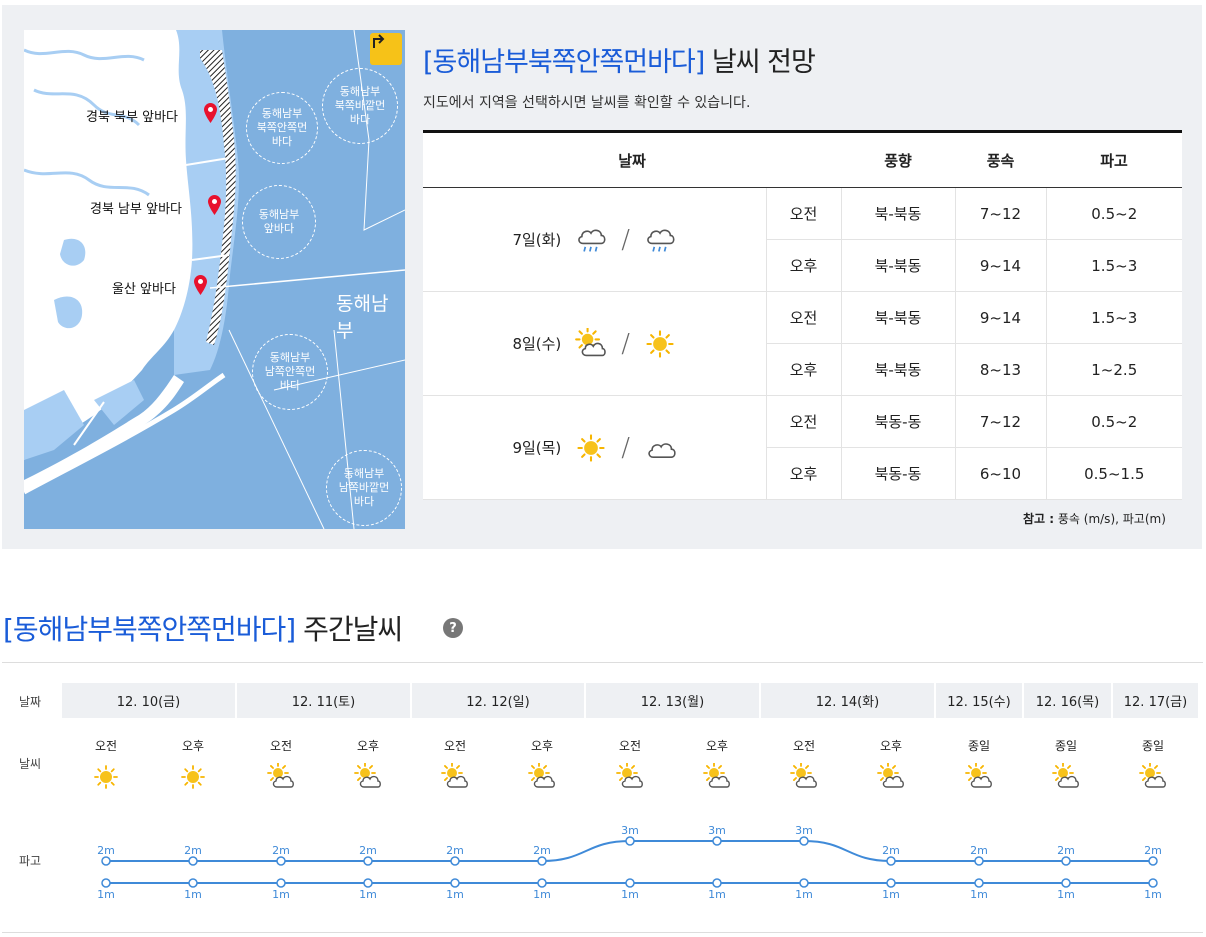 The image size is (1206, 937). What do you see at coordinates (30, 702) in the screenshot?
I see `row-label-date: 날짜` at bounding box center [30, 702].